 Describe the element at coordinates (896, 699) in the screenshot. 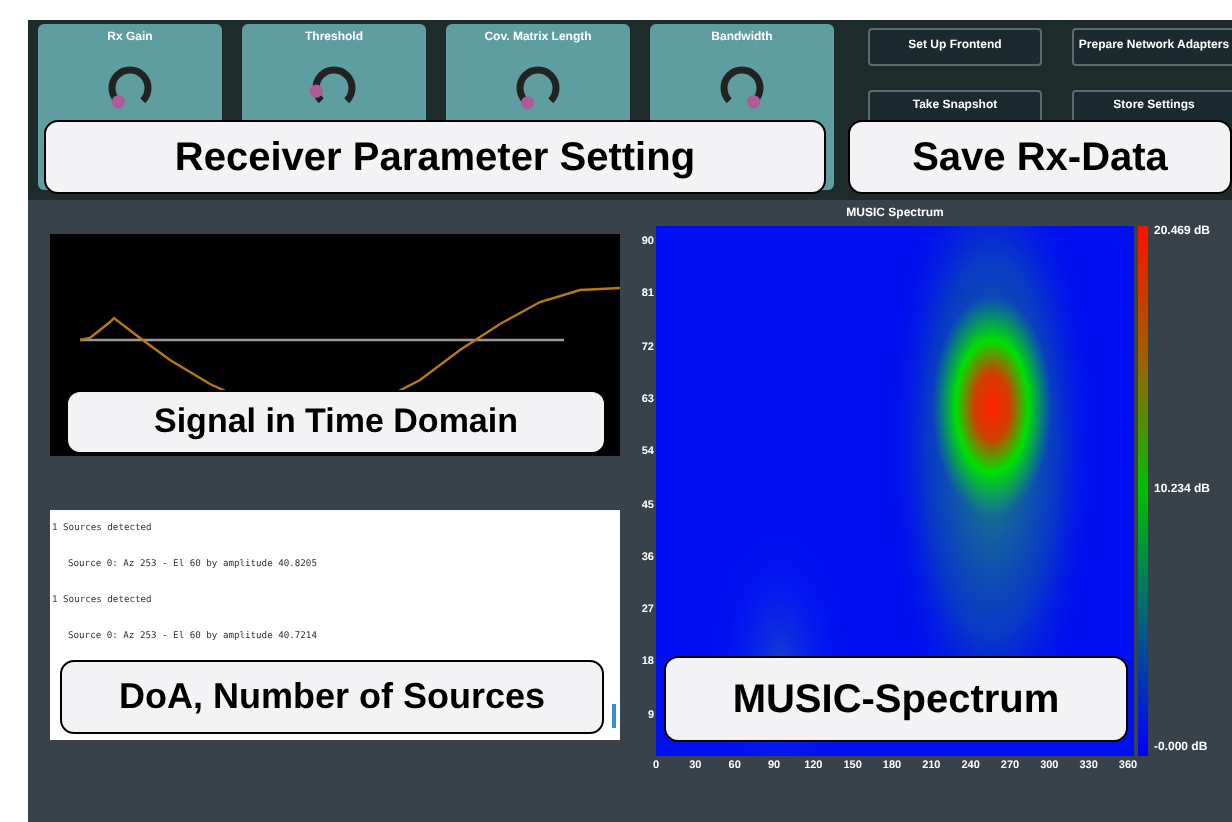

I see `annotation-label: MUSIC-Spectrum` at that location.